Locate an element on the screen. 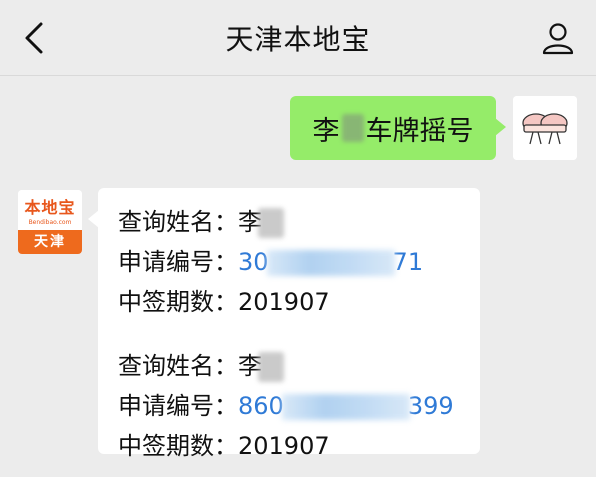 The image size is (596, 477). bot-city-label: 天津 is located at coordinates (50, 242).